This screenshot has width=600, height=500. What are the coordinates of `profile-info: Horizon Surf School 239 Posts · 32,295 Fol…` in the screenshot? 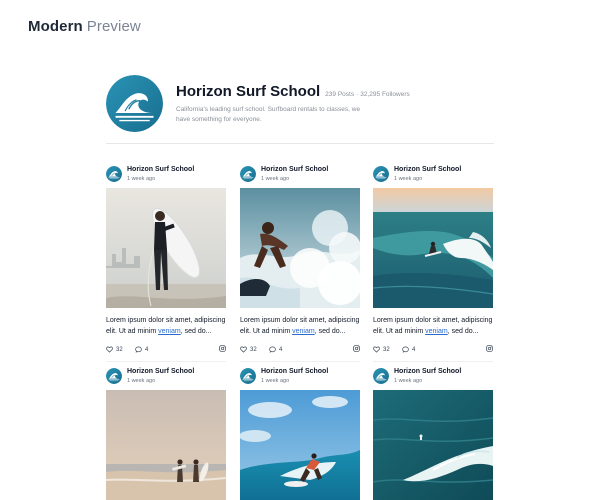 It's located at (336, 104).